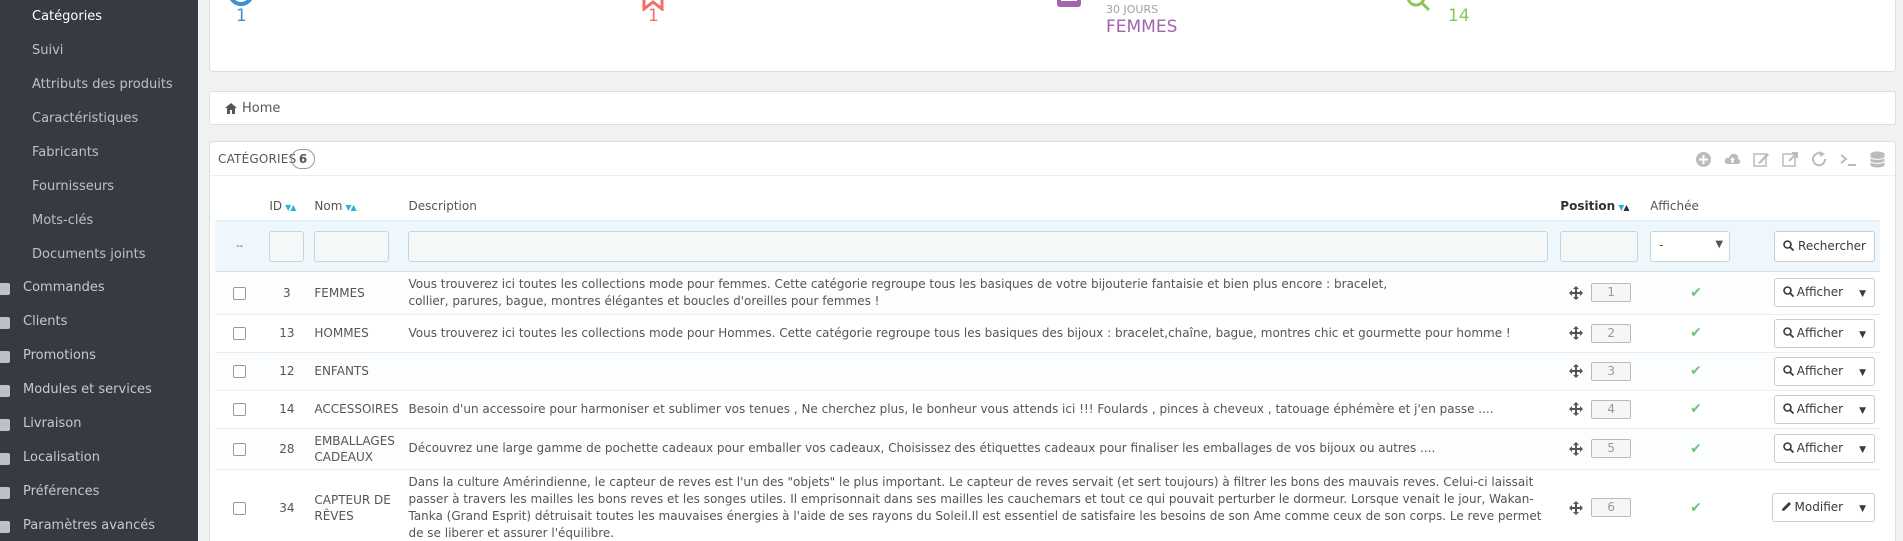 Image resolution: width=1903 pixels, height=541 pixels. Describe the element at coordinates (62, 220) in the screenshot. I see `sidebar-item-mots-cles: Mots-clés` at that location.